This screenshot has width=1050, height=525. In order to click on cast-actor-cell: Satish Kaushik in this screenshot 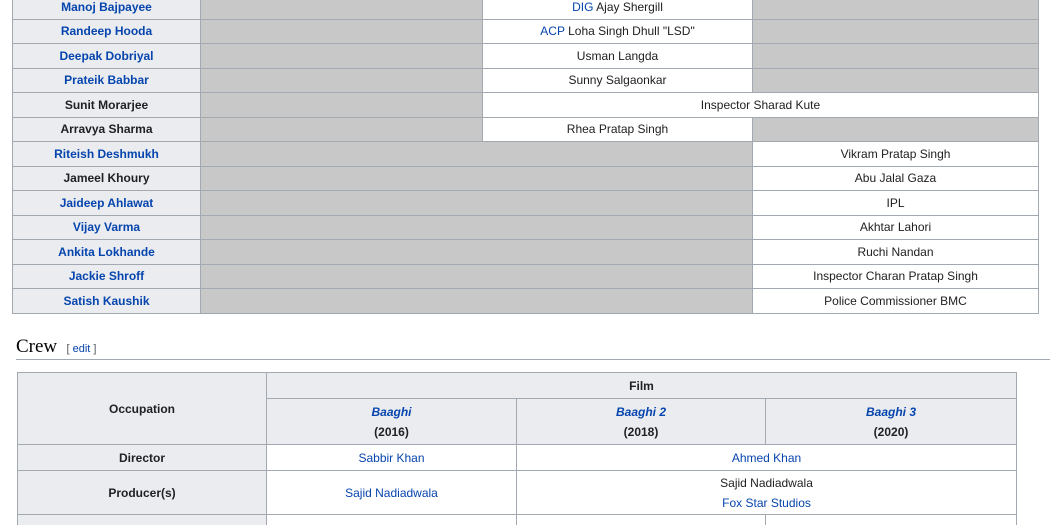, I will do `click(106, 301)`.